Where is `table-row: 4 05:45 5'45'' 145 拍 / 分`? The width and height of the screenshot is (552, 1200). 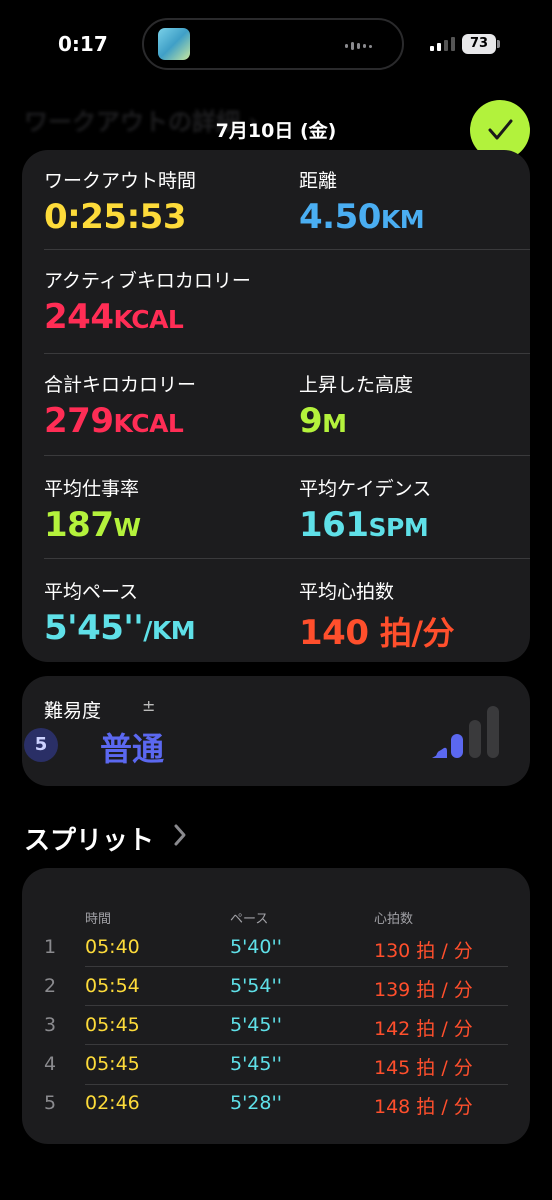 table-row: 4 05:45 5'45'' 145 拍 / 分 is located at coordinates (276, 1073).